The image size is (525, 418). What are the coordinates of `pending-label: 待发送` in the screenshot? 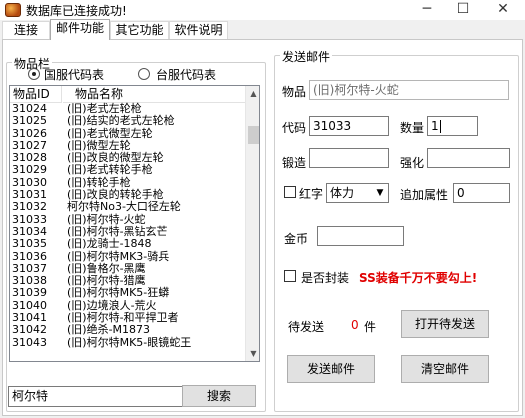 It's located at (306, 327).